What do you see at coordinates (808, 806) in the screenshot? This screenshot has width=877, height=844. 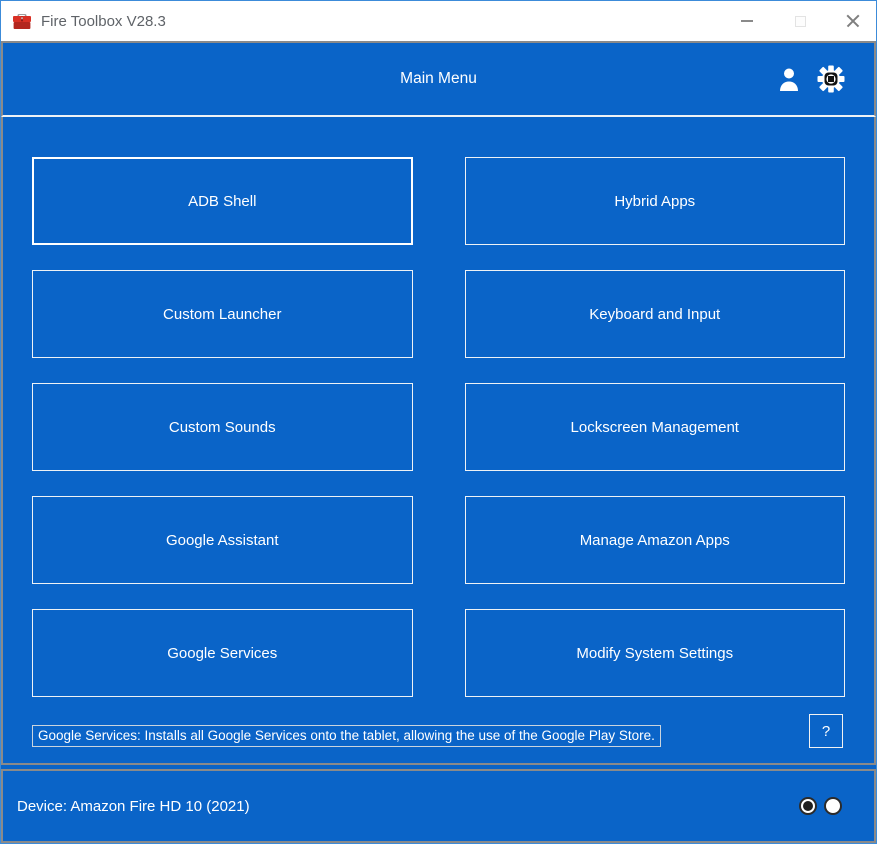 I see `indicator-radio-left` at bounding box center [808, 806].